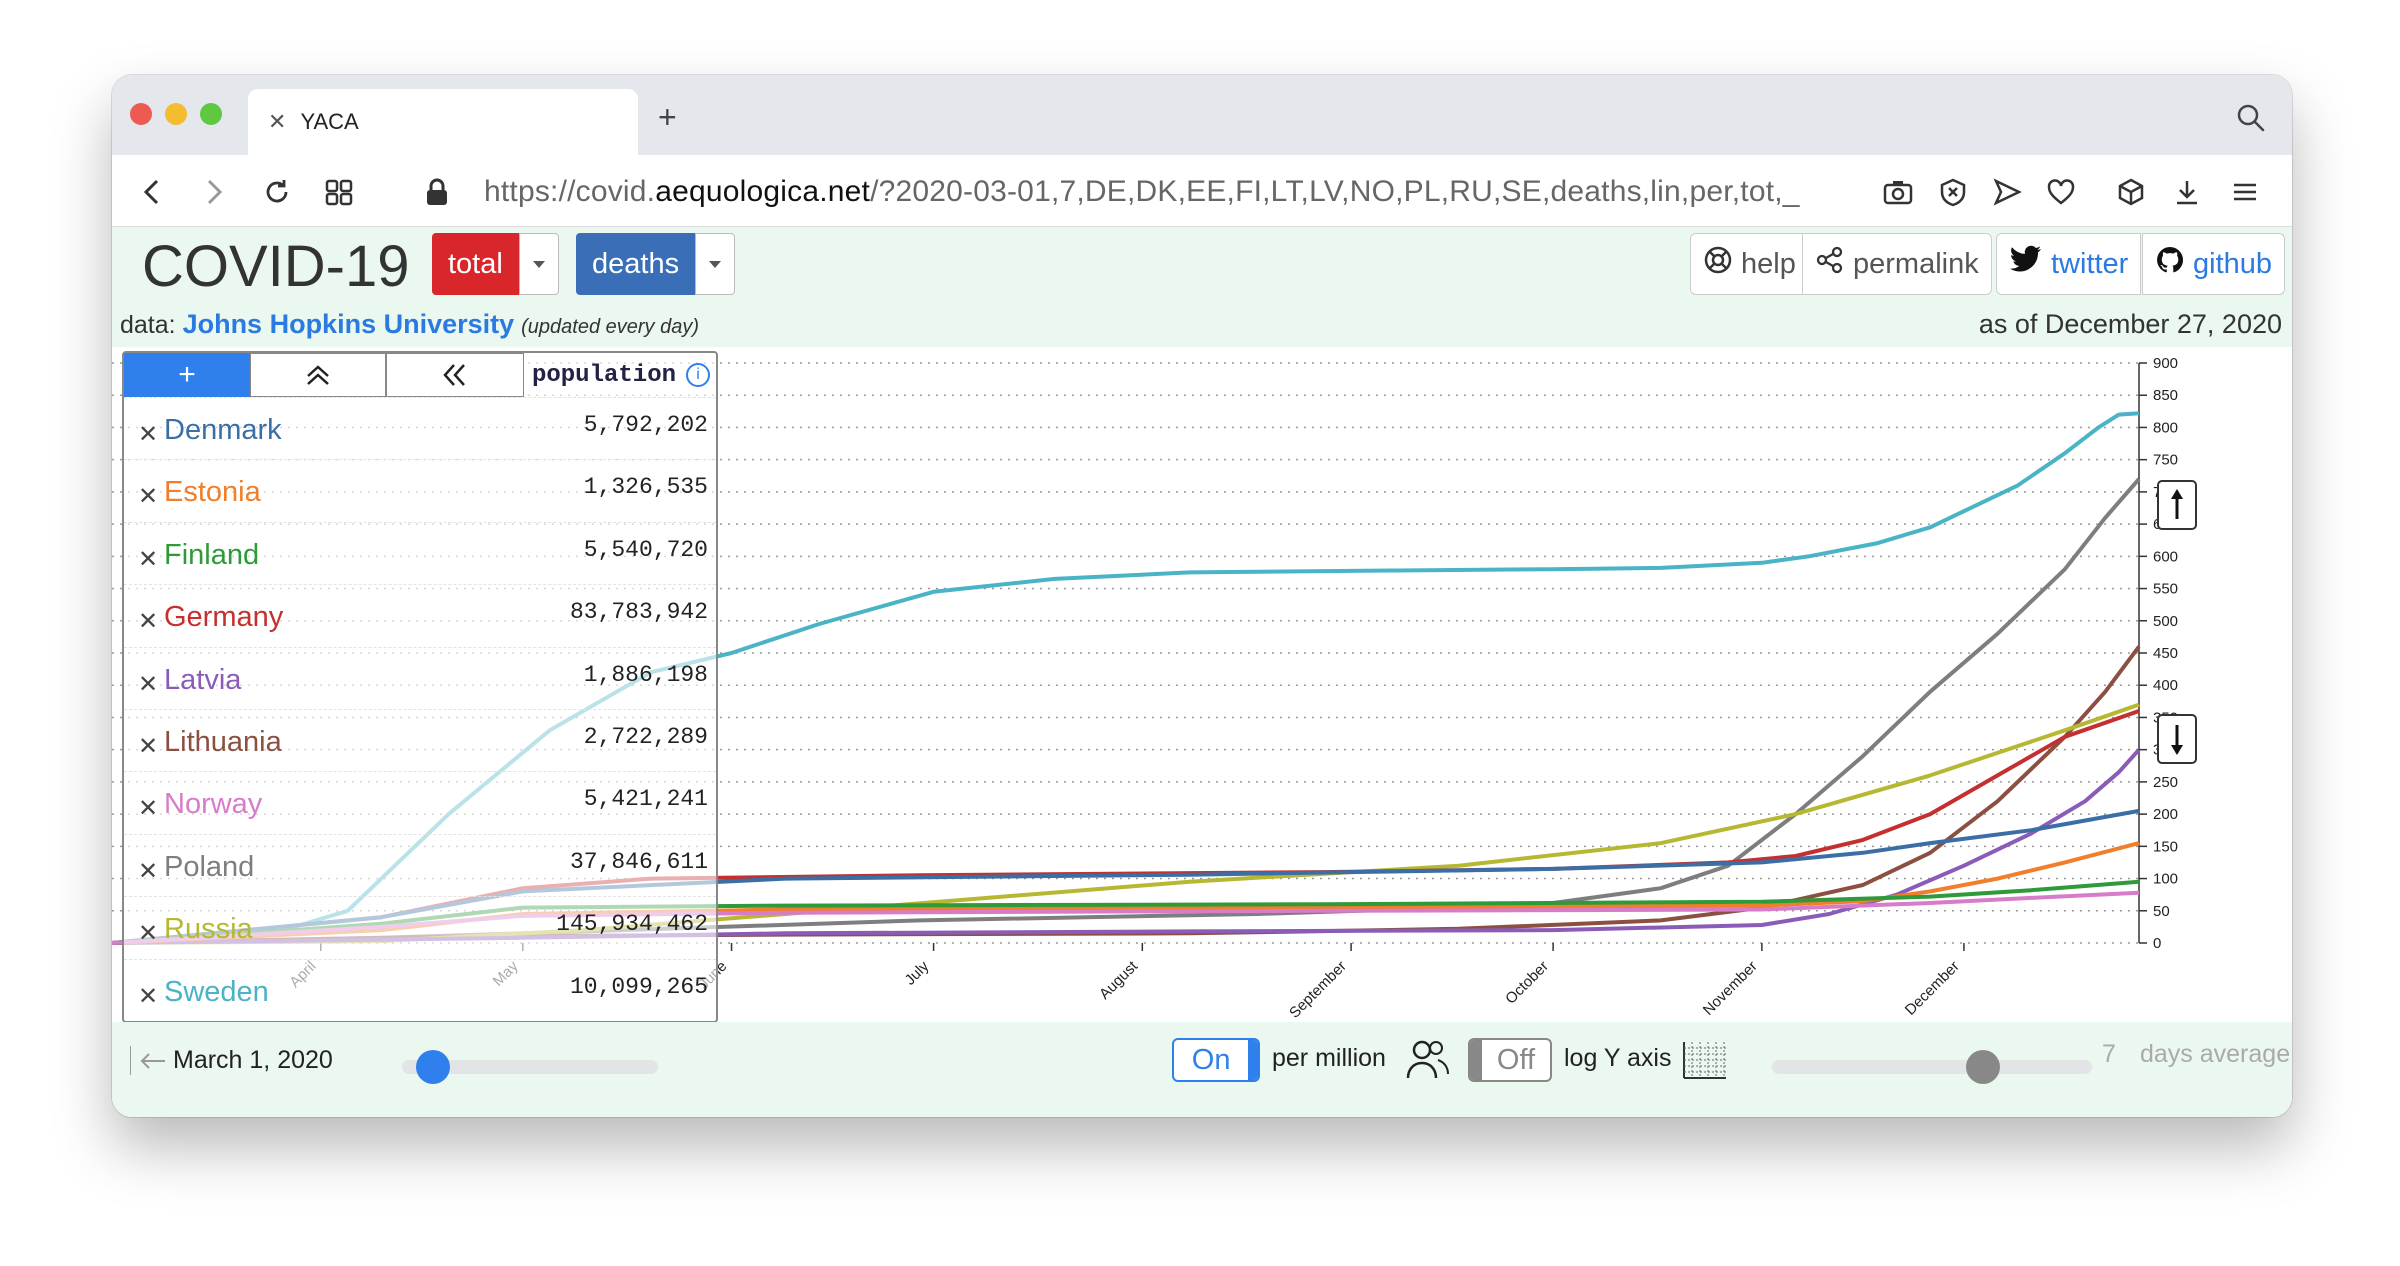 The width and height of the screenshot is (2400, 1266). Describe the element at coordinates (2165, 653) in the screenshot. I see `y-tick-label: 450` at that location.